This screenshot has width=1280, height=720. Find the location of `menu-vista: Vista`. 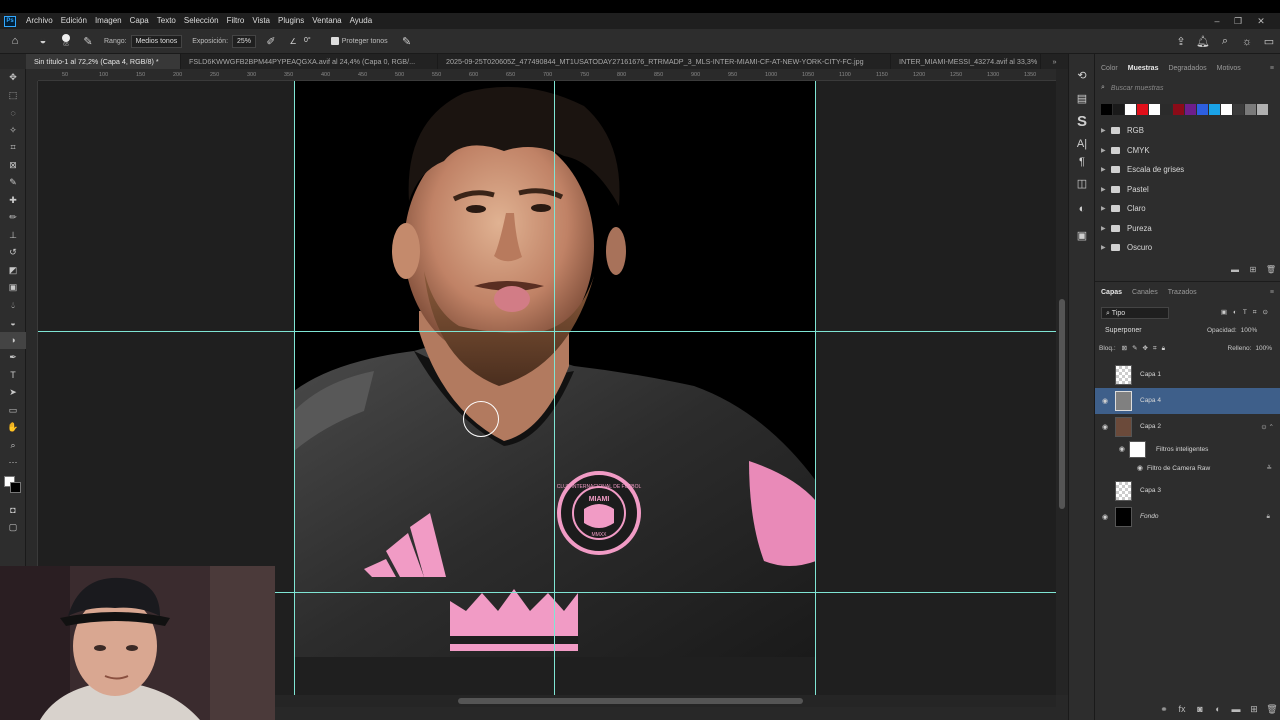

menu-vista: Vista is located at coordinates (261, 21).